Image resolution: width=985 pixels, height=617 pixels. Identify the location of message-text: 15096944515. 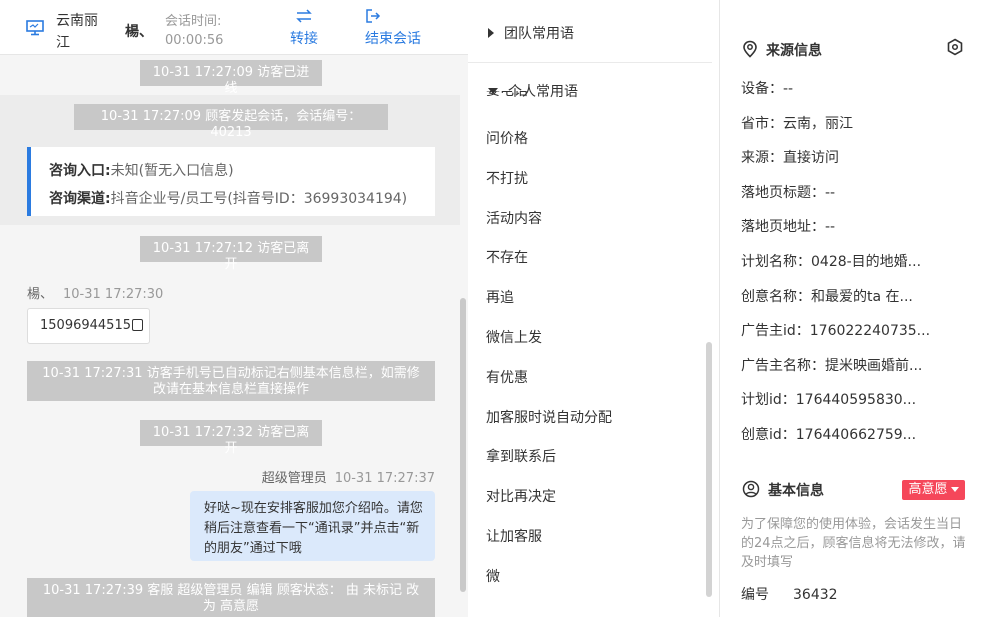
(85, 325).